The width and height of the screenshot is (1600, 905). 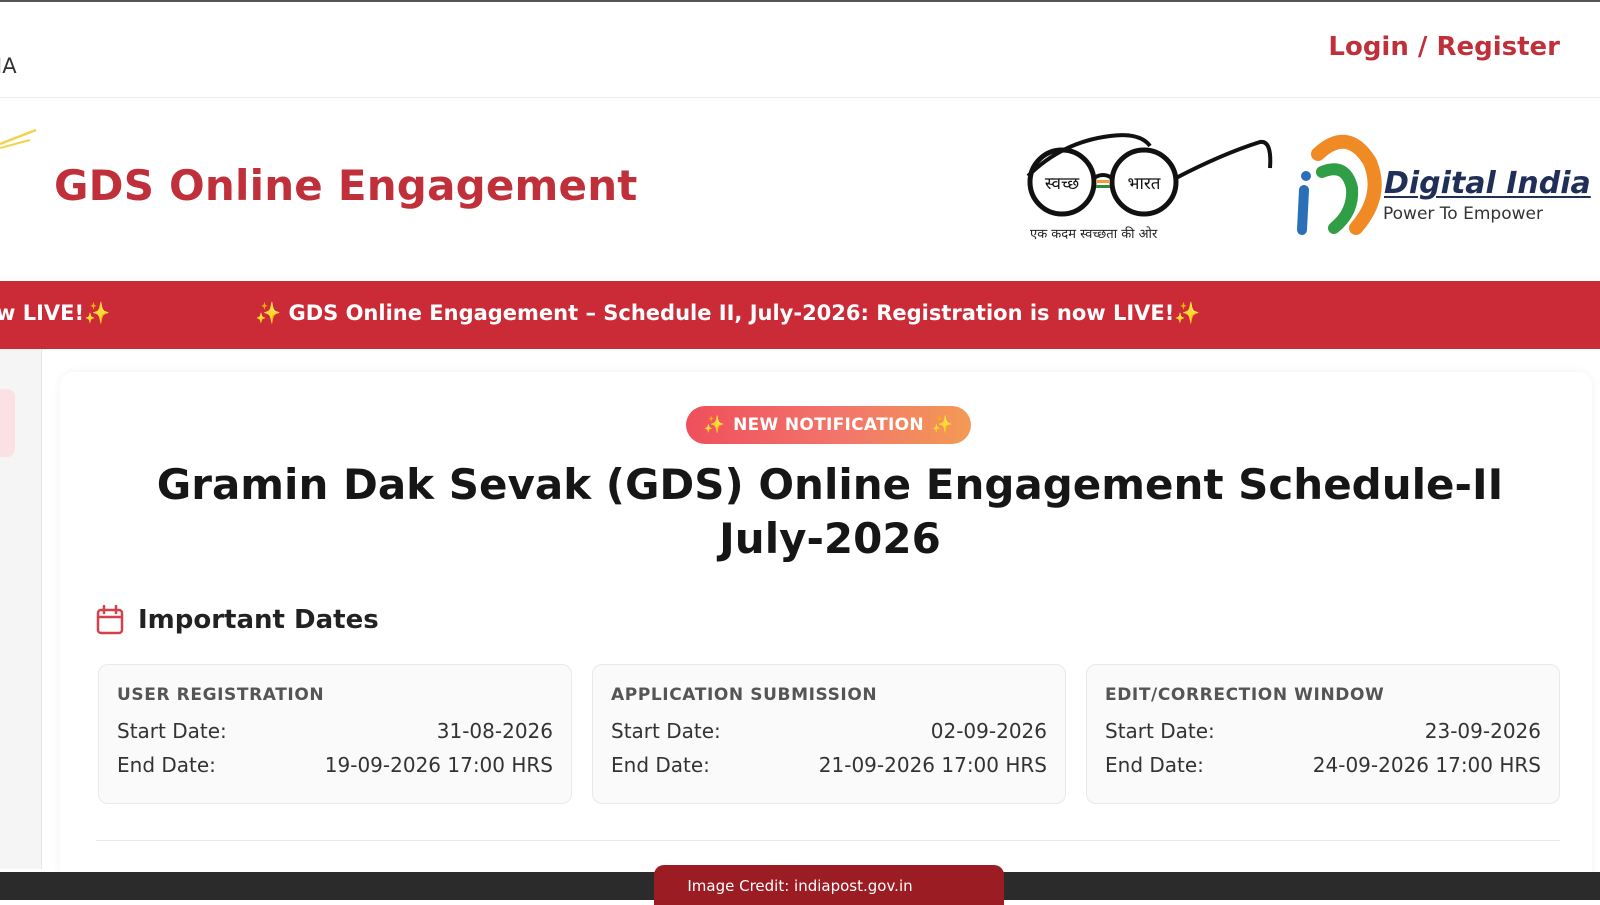 What do you see at coordinates (932, 765) in the screenshot?
I see `end-date-value: 21-09-2026 17:00 HRS` at bounding box center [932, 765].